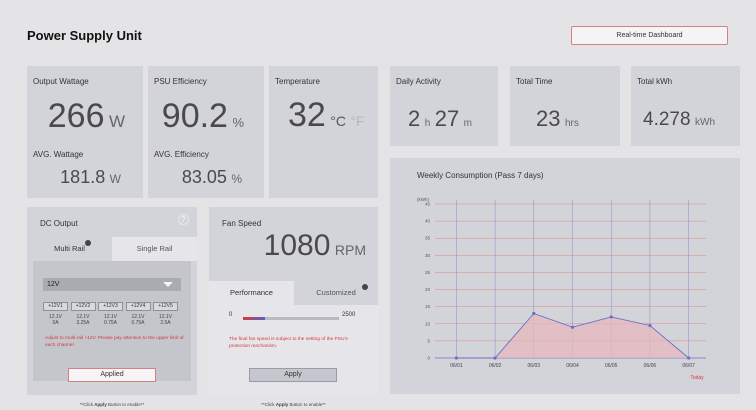 This screenshot has width=756, height=410. What do you see at coordinates (138, 306) in the screenshot?
I see `rail-name: +12V4` at bounding box center [138, 306].